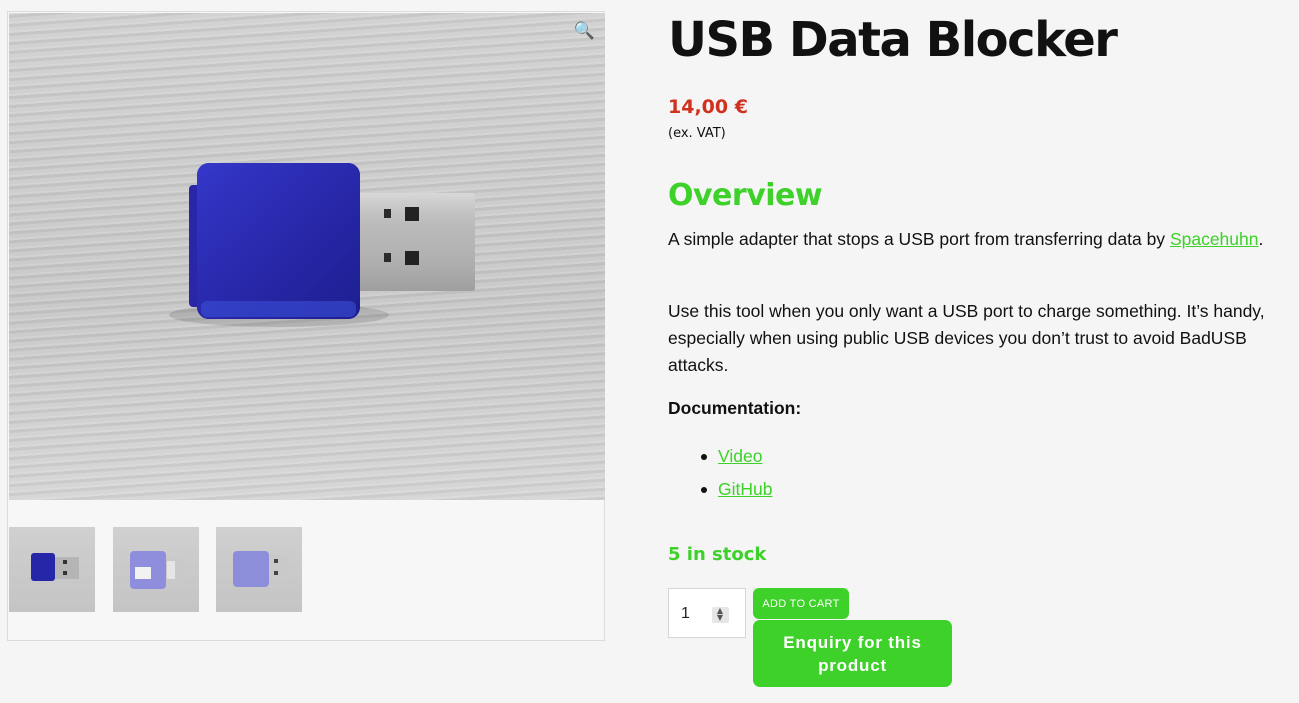  I want to click on github-link: GitHub, so click(745, 489).